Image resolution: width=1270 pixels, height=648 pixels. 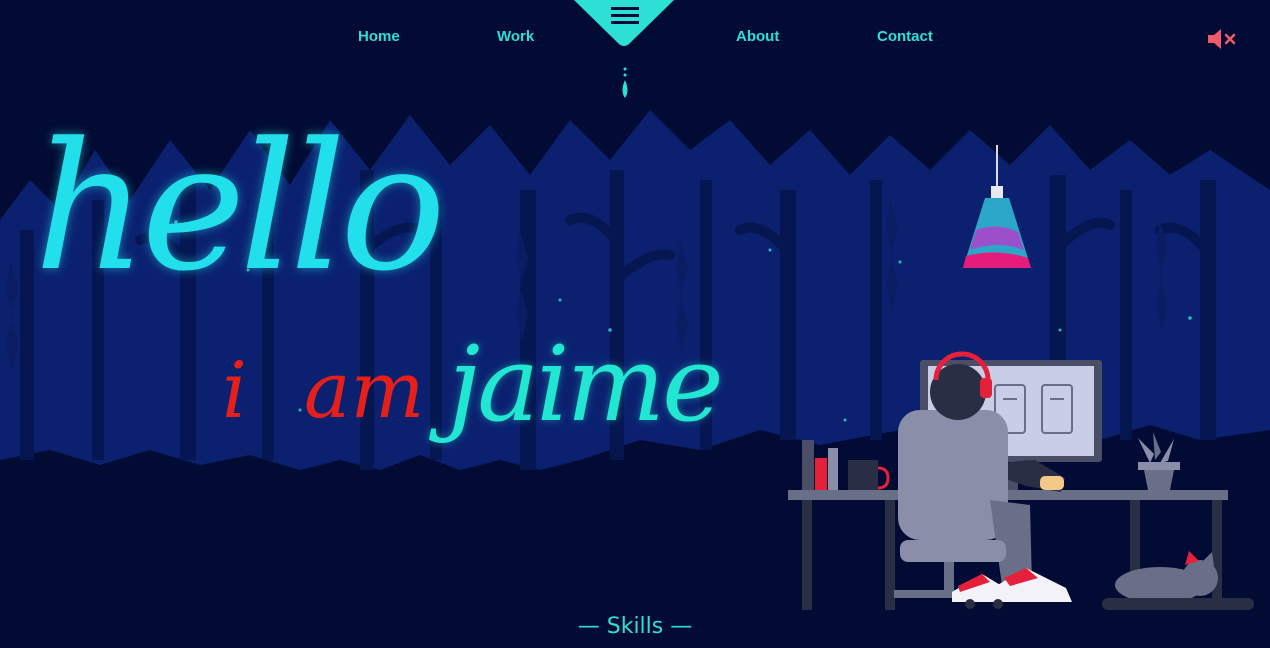 I want to click on hero-hello-text: hello, so click(x=240, y=207).